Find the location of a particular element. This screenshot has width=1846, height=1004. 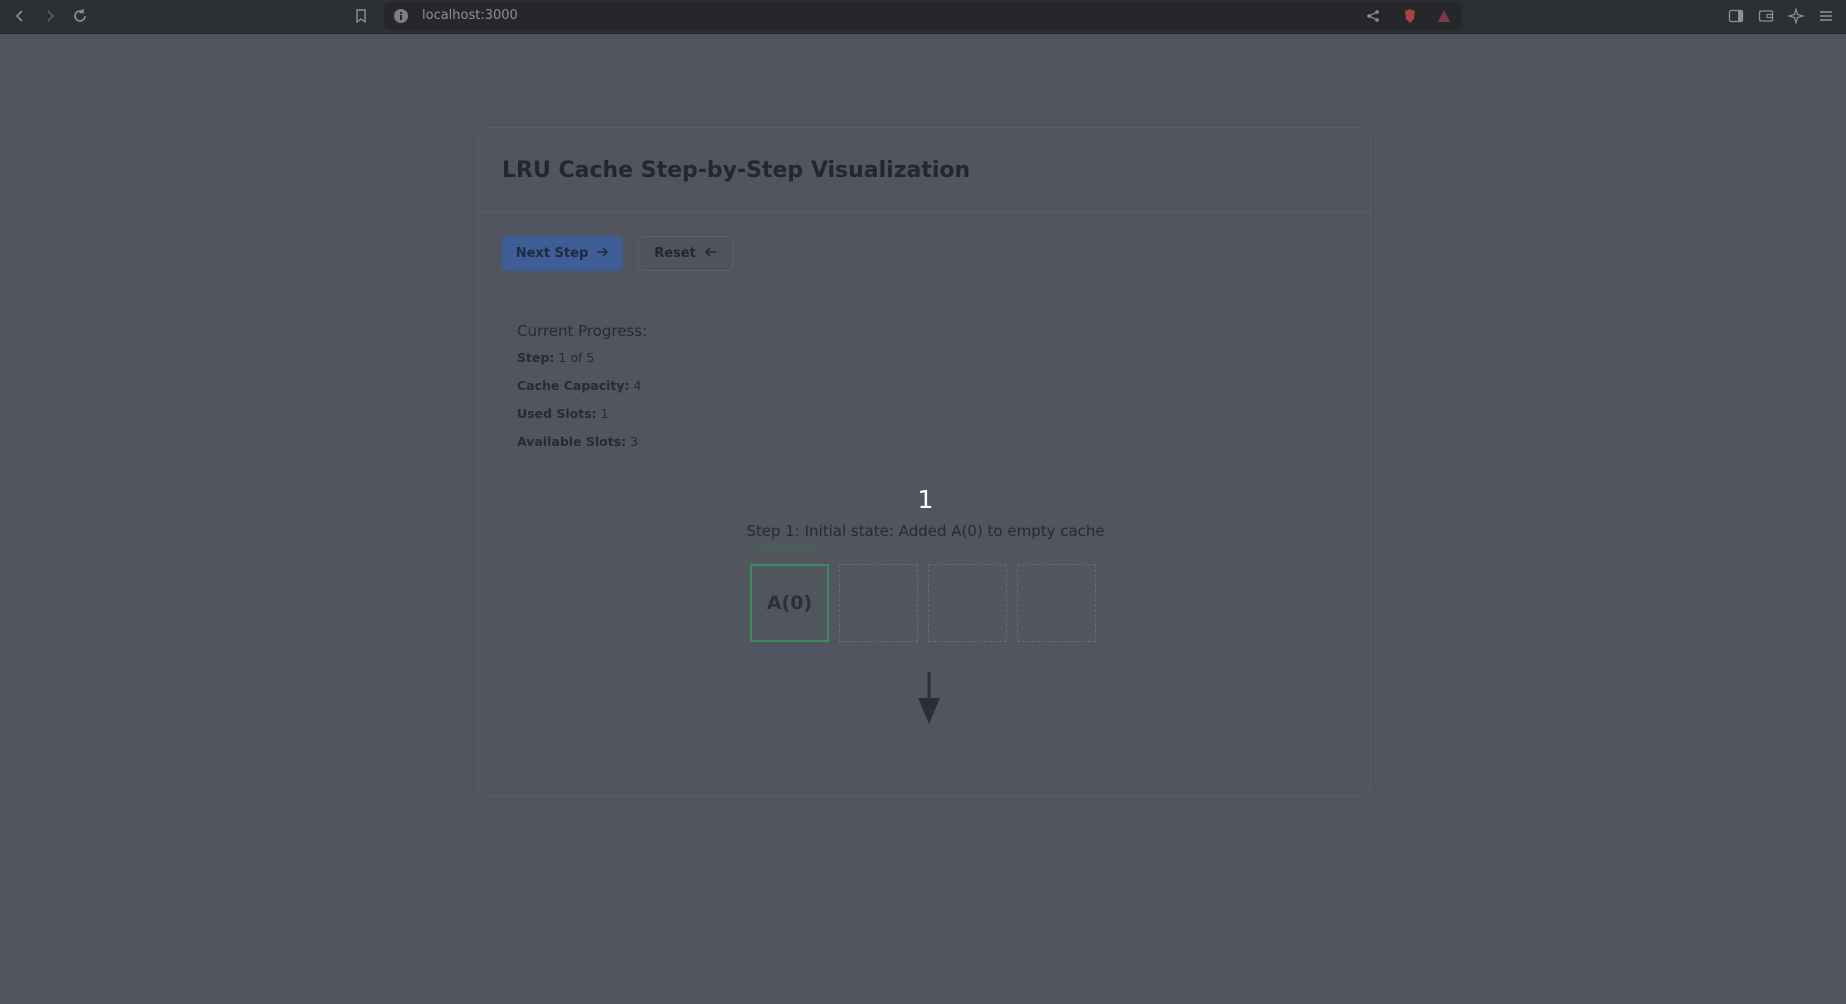

step-stat: Step: 1 of 5 is located at coordinates (582, 363).